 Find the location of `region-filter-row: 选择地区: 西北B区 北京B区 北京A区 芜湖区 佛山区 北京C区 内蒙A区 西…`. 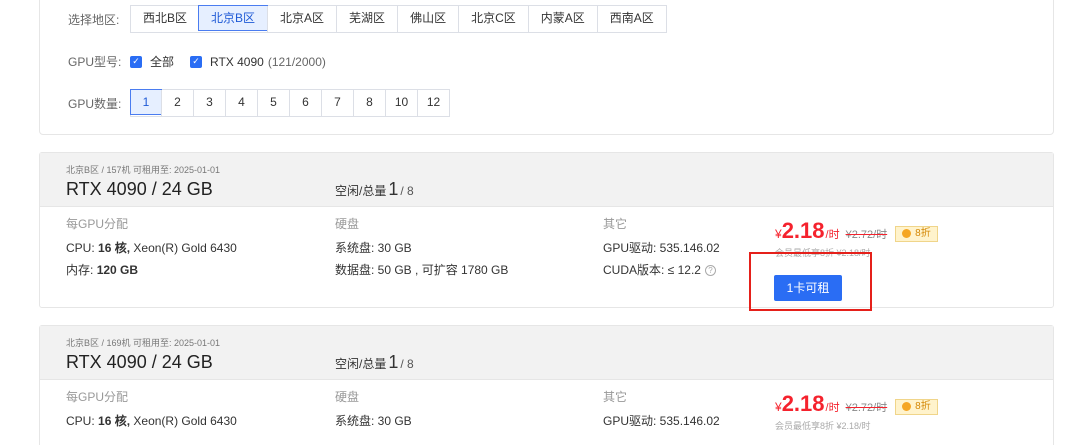

region-filter-row: 选择地区: 西北B区 北京B区 北京A区 芜湖区 佛山区 北京C区 内蒙A区 西… is located at coordinates (367, 19).